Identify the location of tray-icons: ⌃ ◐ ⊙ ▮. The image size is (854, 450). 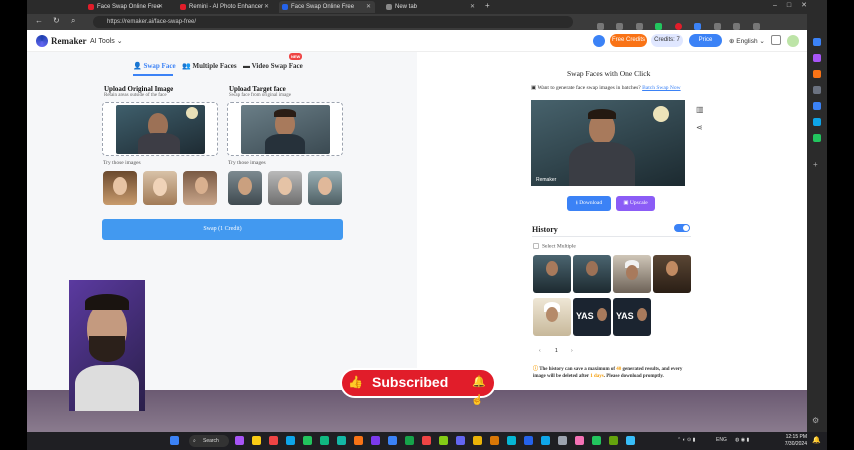
(686, 440).